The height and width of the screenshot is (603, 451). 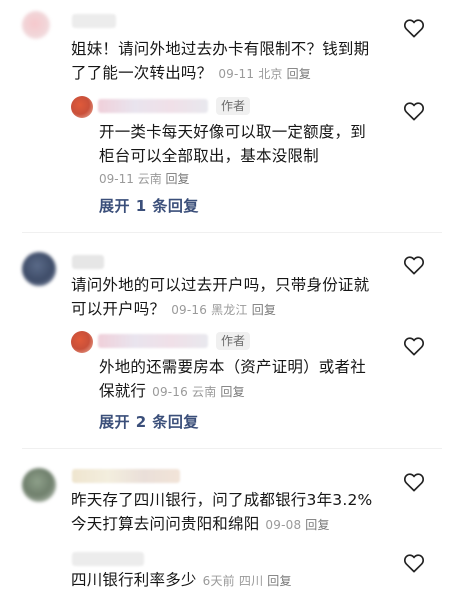 I want to click on reply-text-line: 柜台可以全部取出，基本没限制, so click(x=209, y=156).